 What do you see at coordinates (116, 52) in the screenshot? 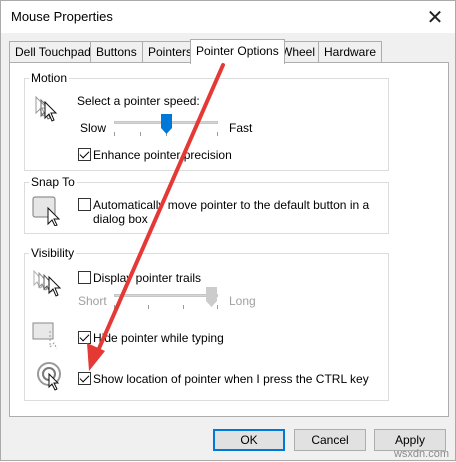
I see `tab-buttons: Buttons` at bounding box center [116, 52].